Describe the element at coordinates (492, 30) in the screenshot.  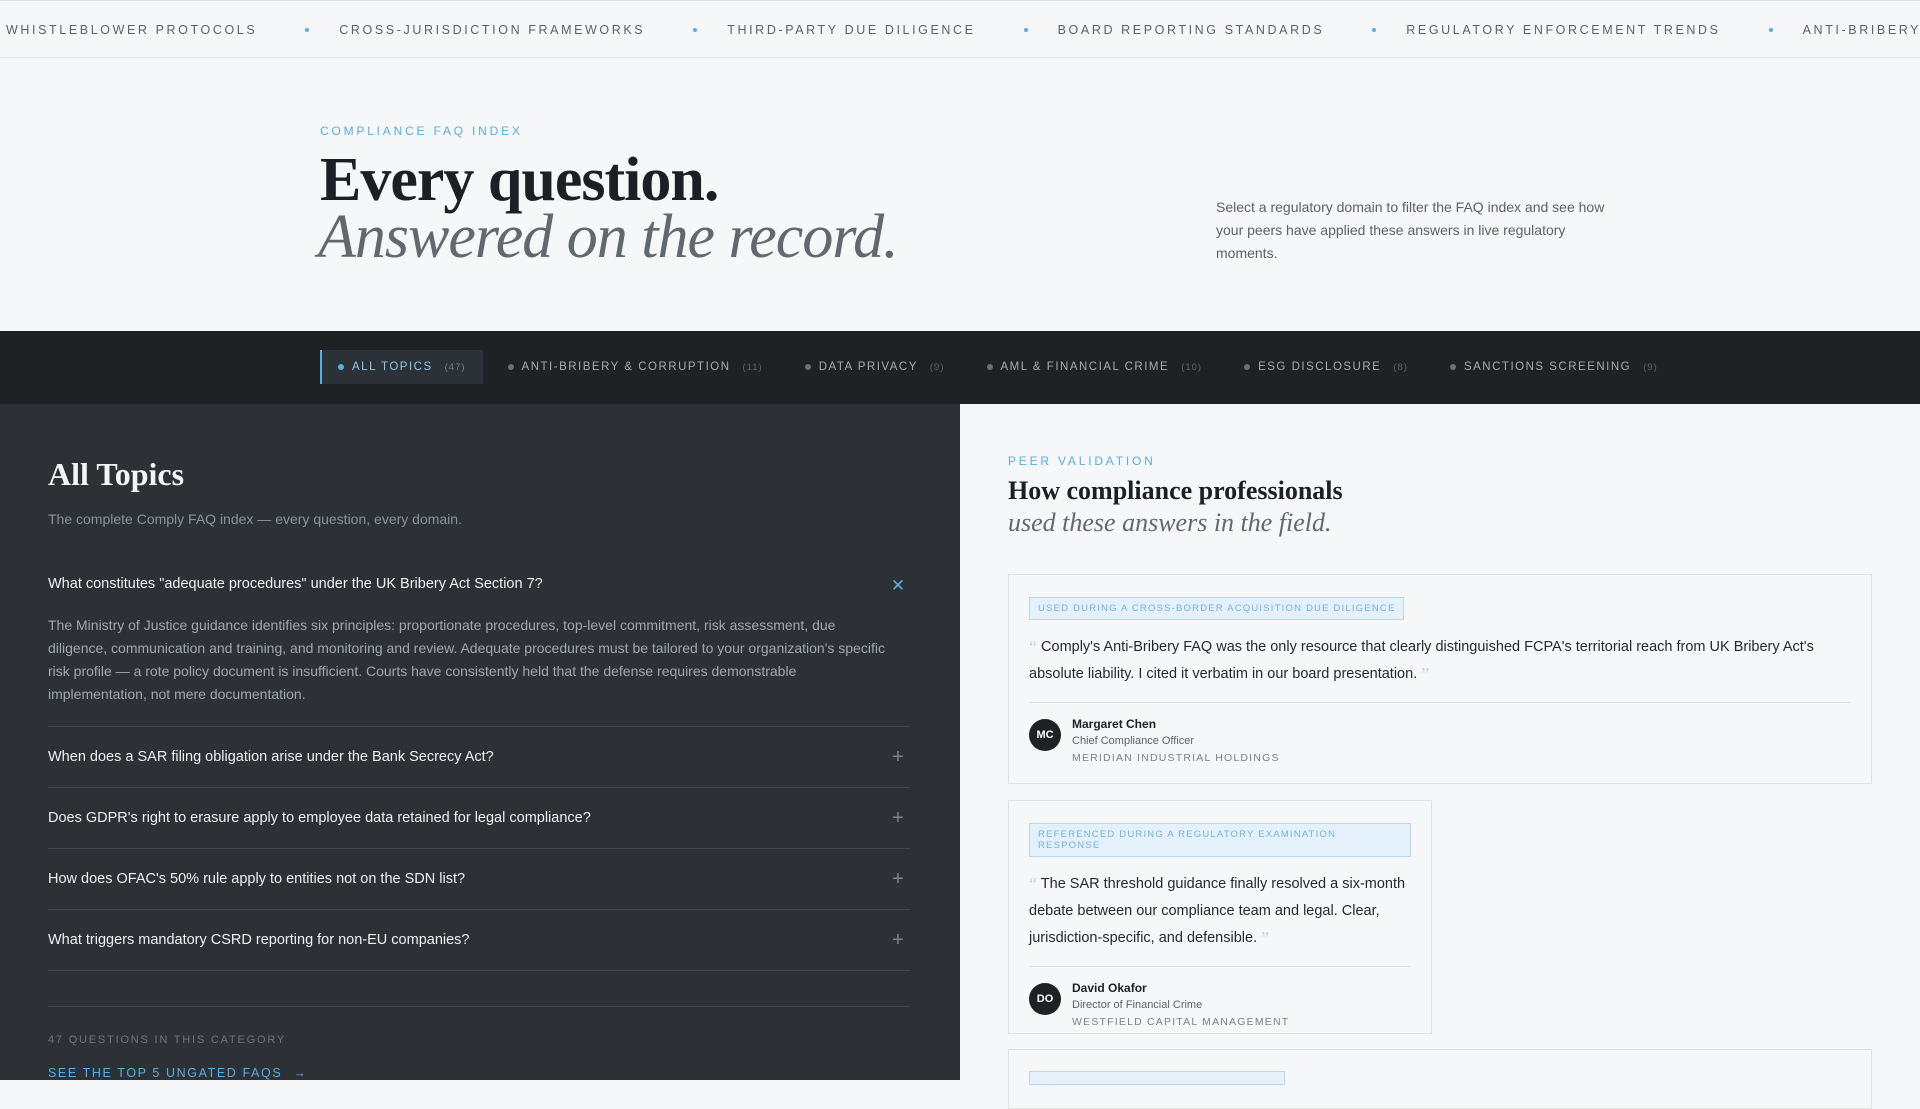
I see `ticker-item: Cross-Jurisdiction Frameworks` at that location.